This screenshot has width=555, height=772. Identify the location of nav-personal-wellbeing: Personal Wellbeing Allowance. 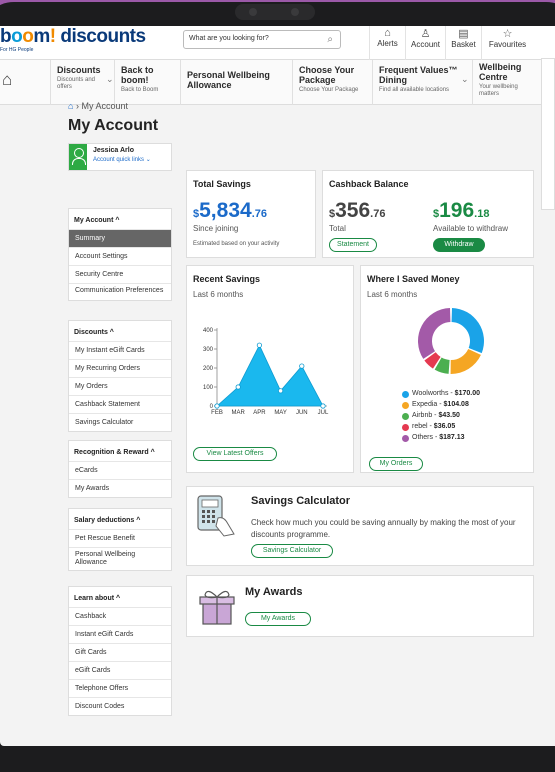
(236, 82).